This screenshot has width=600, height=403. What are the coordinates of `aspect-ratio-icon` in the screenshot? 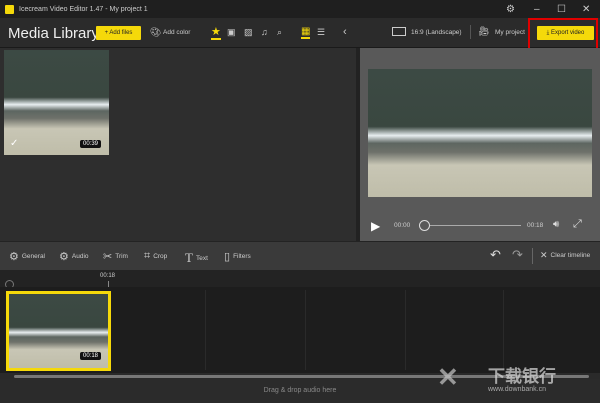 It's located at (399, 31).